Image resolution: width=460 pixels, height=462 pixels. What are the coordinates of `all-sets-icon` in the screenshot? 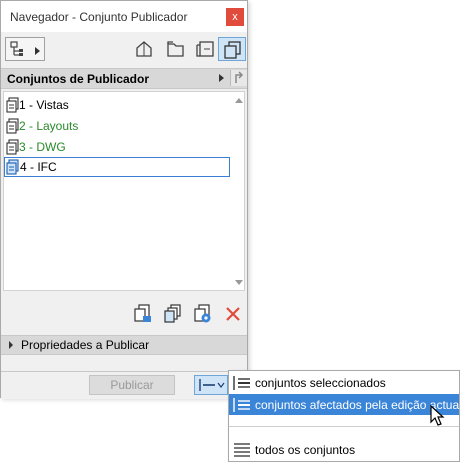 It's located at (242, 450).